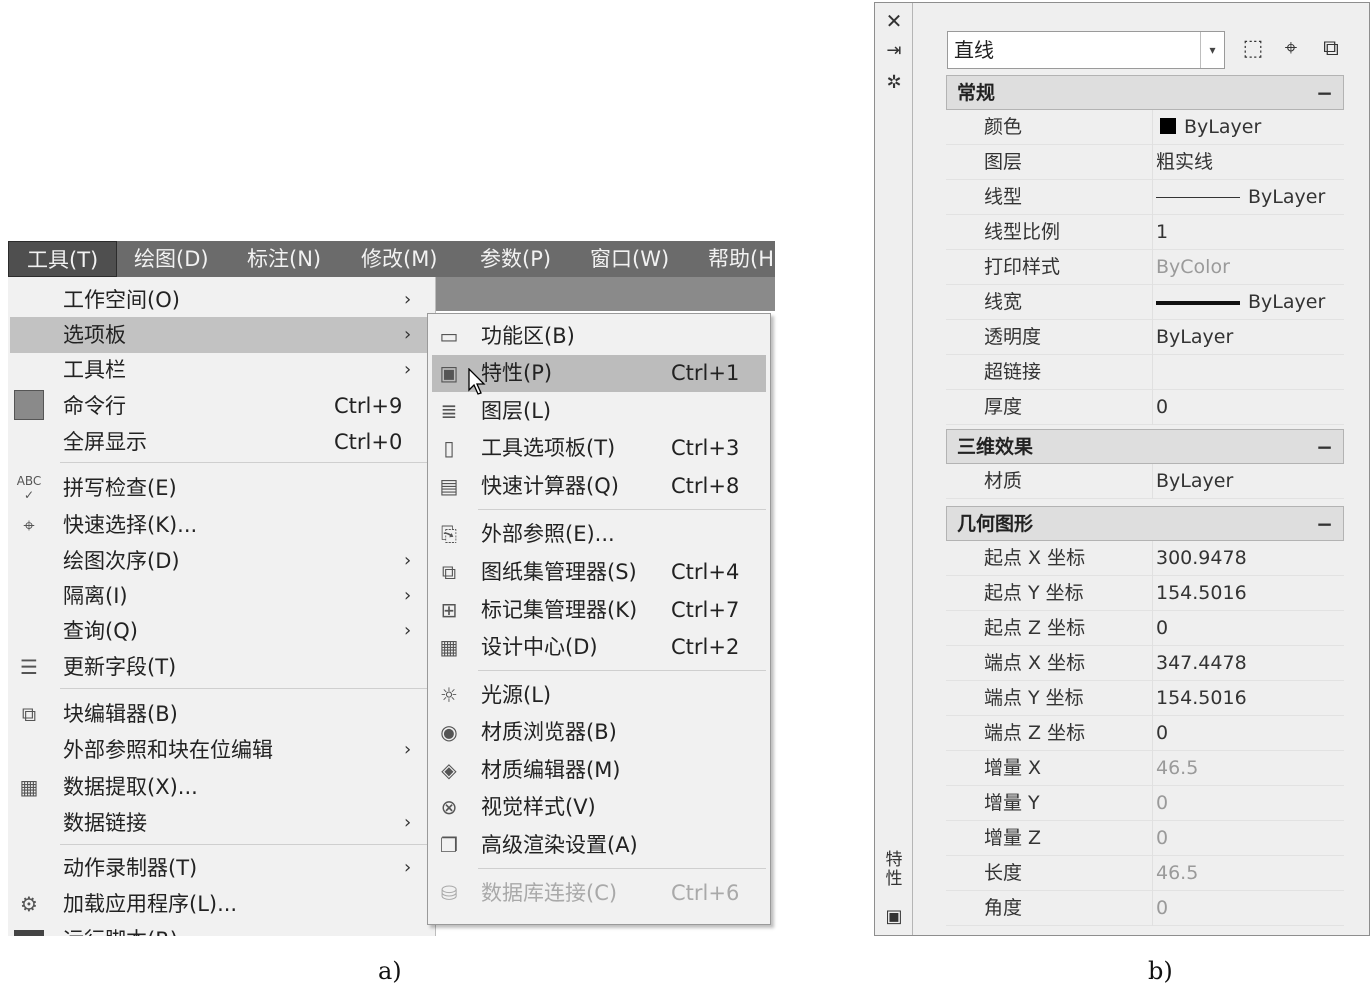 This screenshot has width=1372, height=988. What do you see at coordinates (550, 486) in the screenshot?
I see `menu-item-label: 快速计算器(Q)` at bounding box center [550, 486].